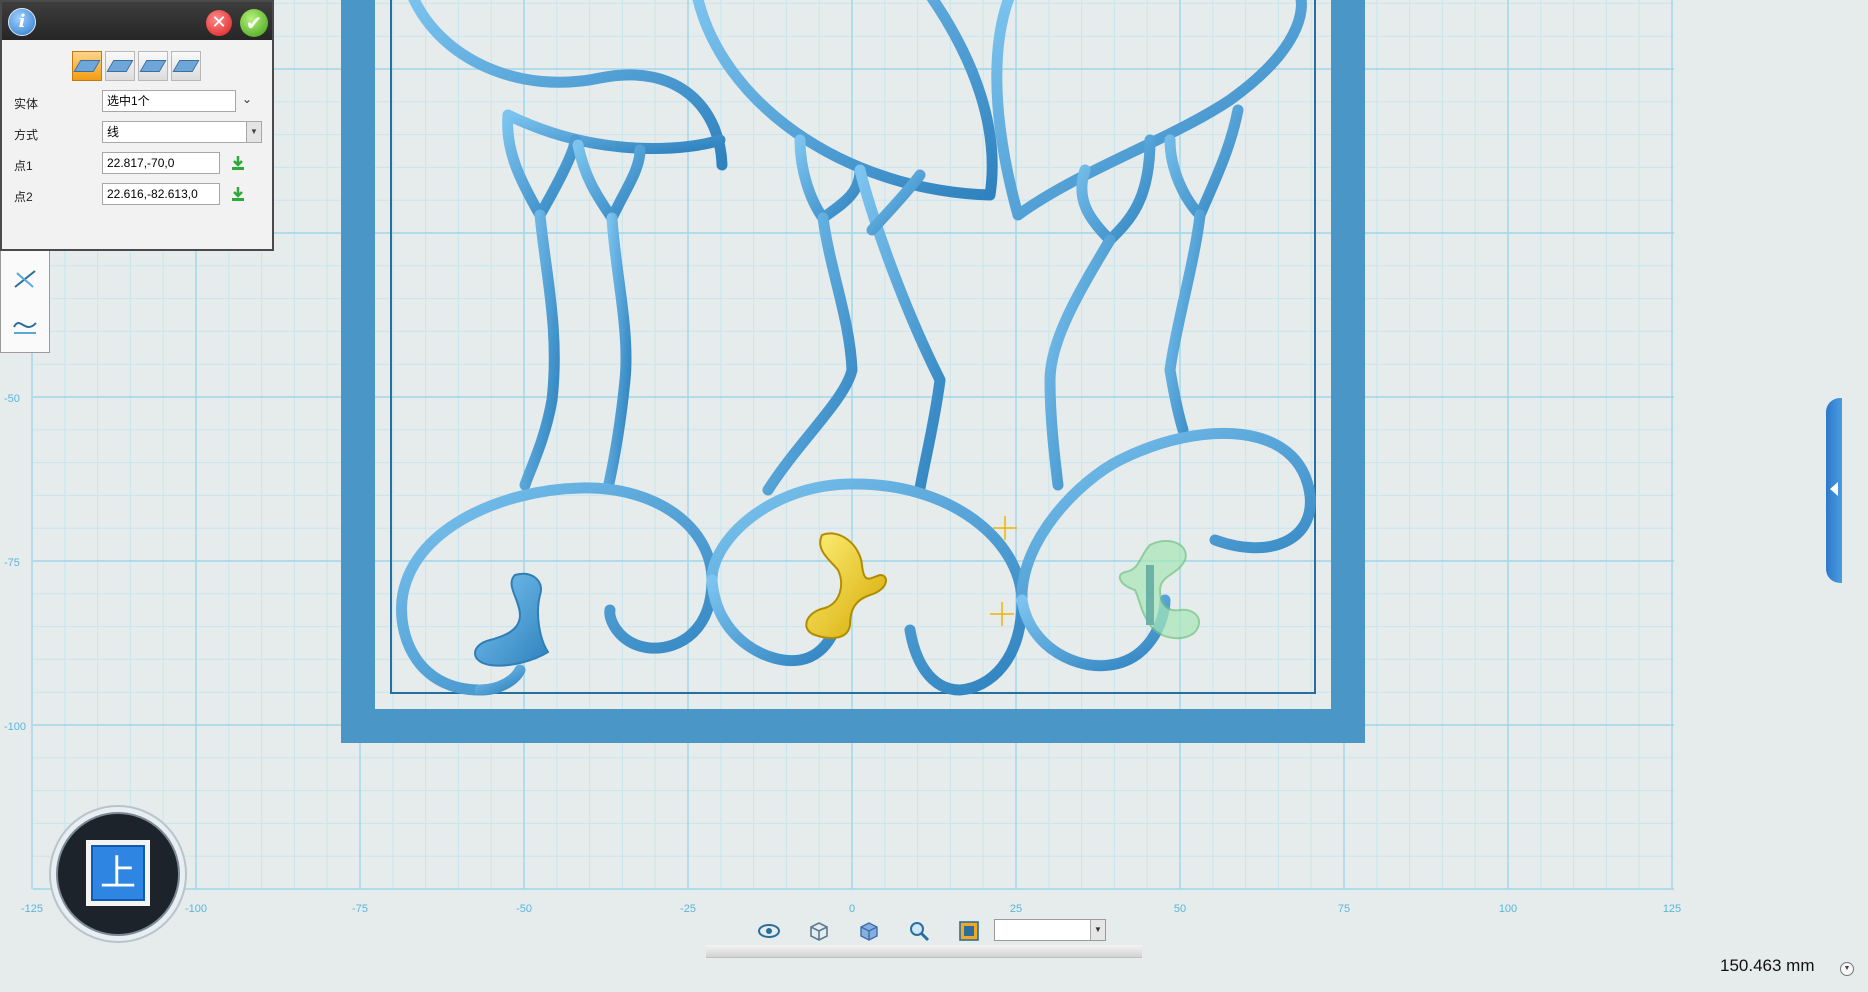  What do you see at coordinates (1672, 909) in the screenshot?
I see `x-tick-label: 125` at bounding box center [1672, 909].